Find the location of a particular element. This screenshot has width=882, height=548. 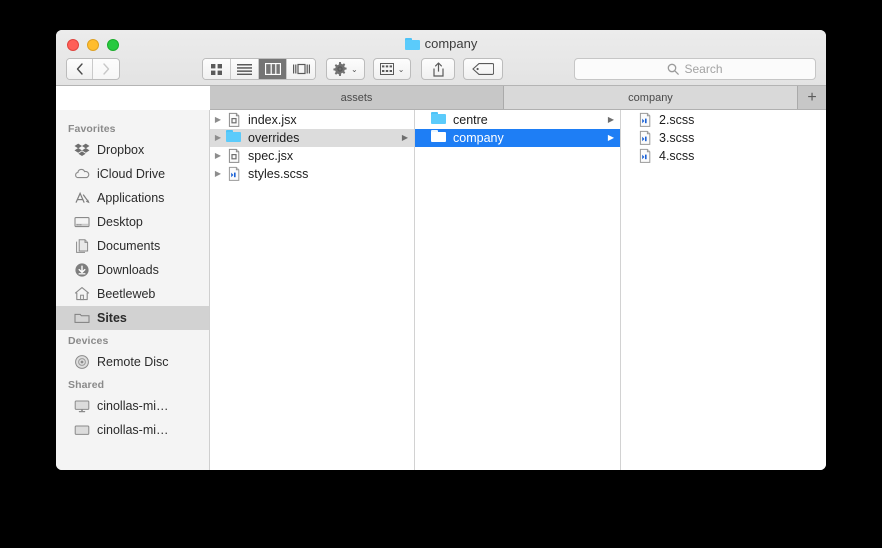

item-name: spec.jsx is located at coordinates (271, 156).